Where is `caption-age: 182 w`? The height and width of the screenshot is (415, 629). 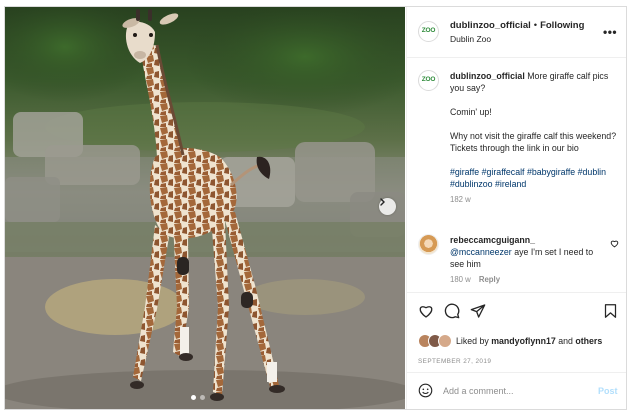 caption-age: 182 w is located at coordinates (460, 199).